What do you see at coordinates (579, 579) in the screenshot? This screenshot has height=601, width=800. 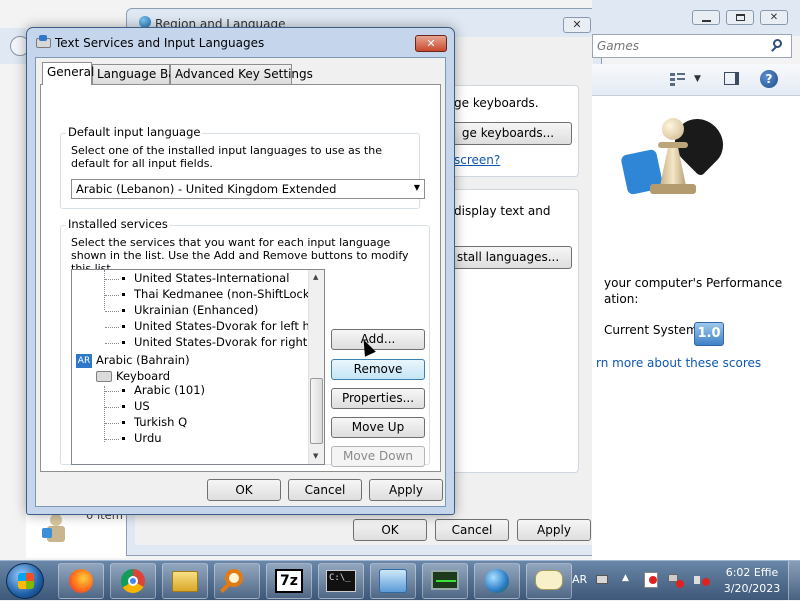 I see `language-indicator: AR` at bounding box center [579, 579].